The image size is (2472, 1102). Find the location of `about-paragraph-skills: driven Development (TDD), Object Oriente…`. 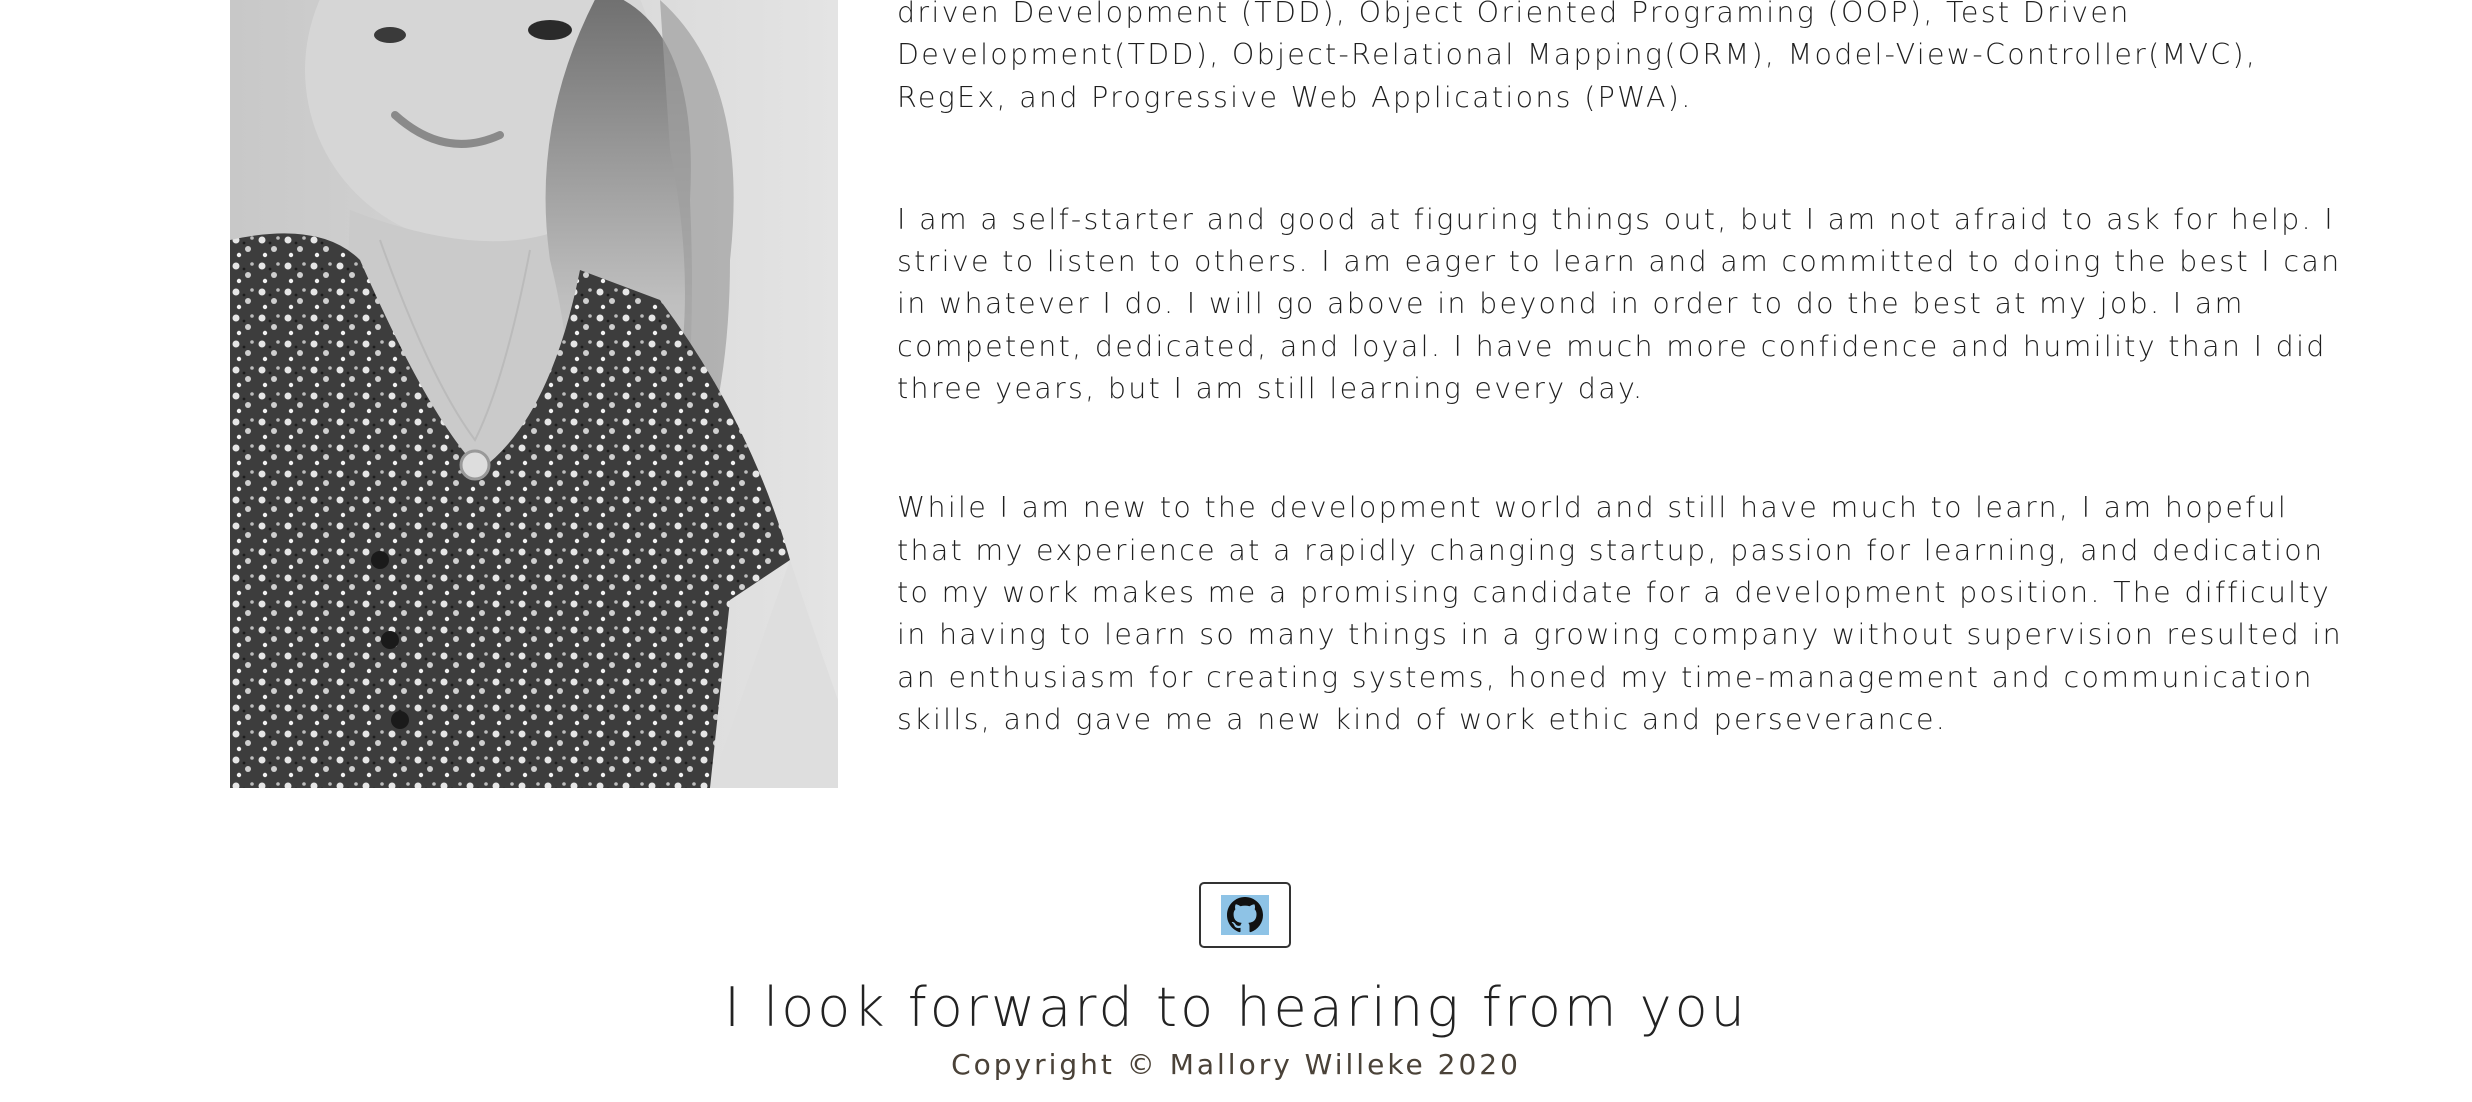

about-paragraph-skills: driven Development (TDD), Object Oriente… is located at coordinates (1577, 57).